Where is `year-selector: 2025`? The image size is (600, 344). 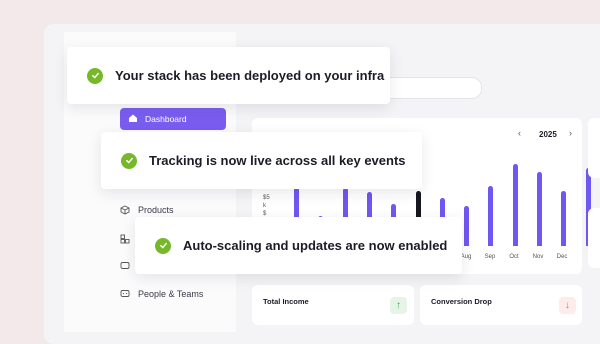 year-selector: 2025 is located at coordinates (548, 134).